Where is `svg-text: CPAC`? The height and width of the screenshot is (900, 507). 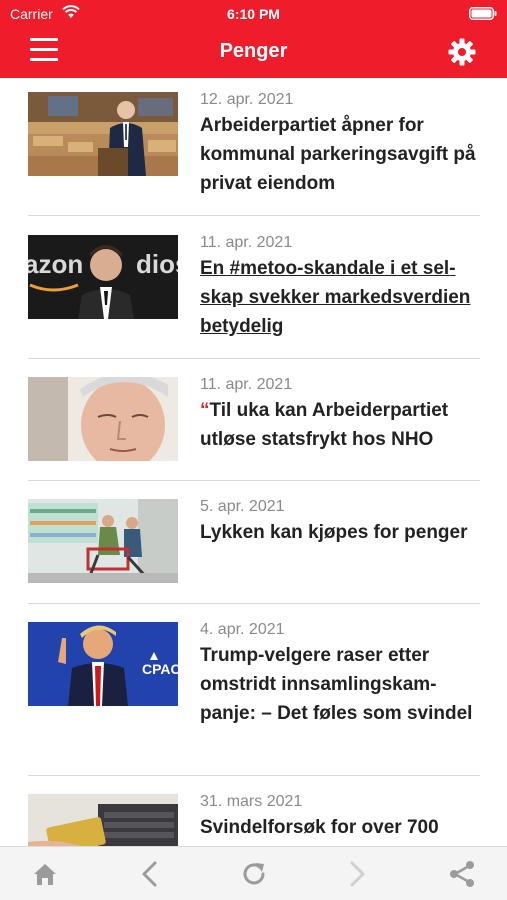
svg-text: CPAC is located at coordinates (160, 669).